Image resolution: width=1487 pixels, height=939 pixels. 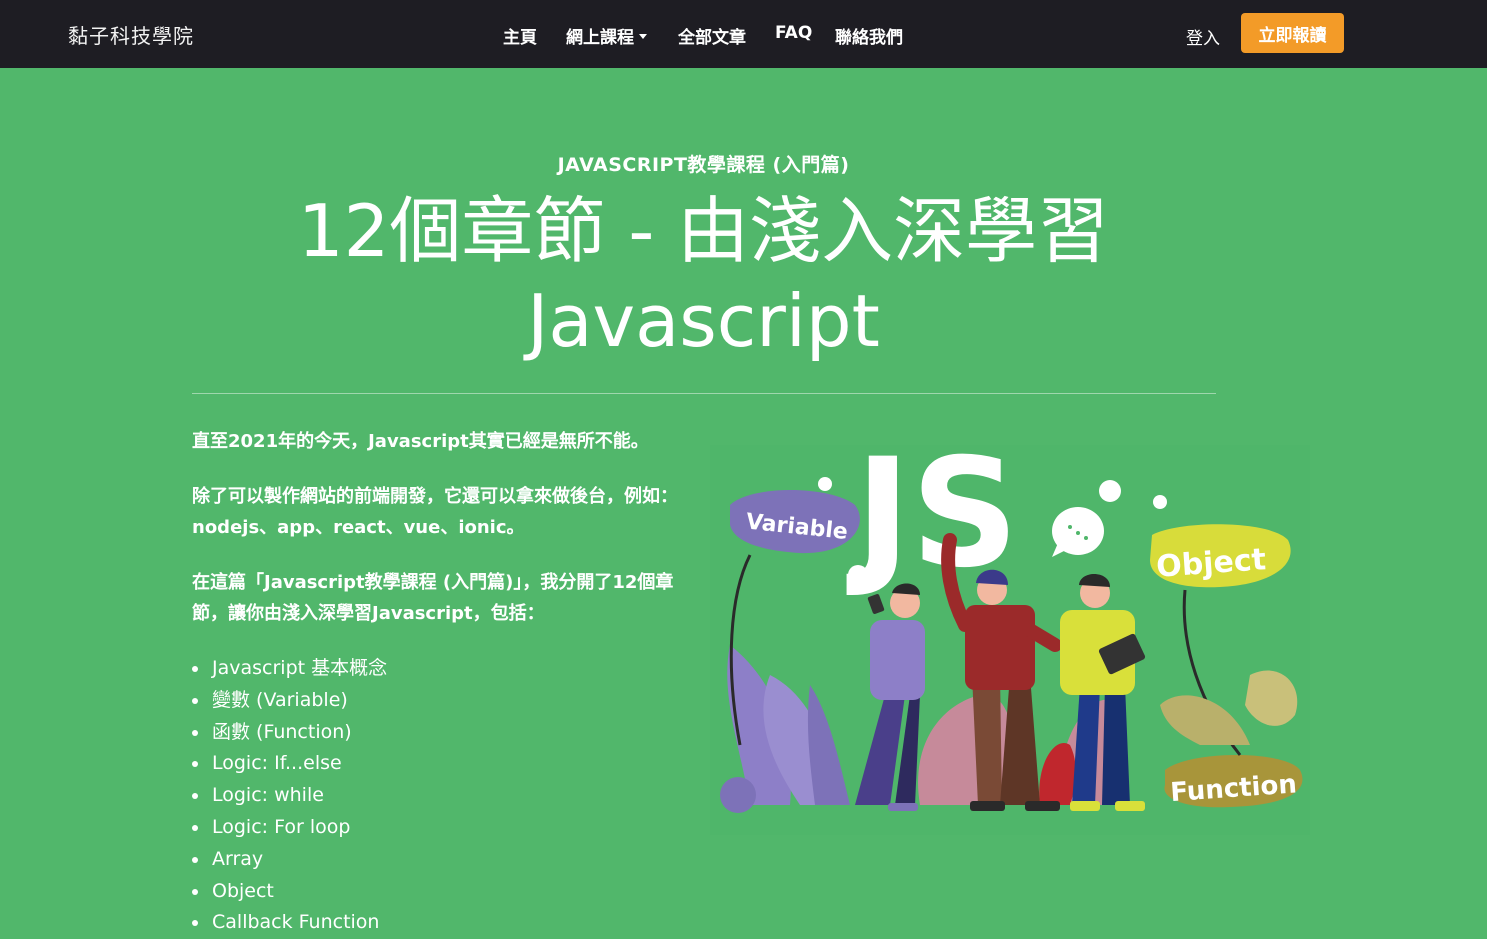 I want to click on enroll-now-button: 立即報讀, so click(x=1292, y=33).